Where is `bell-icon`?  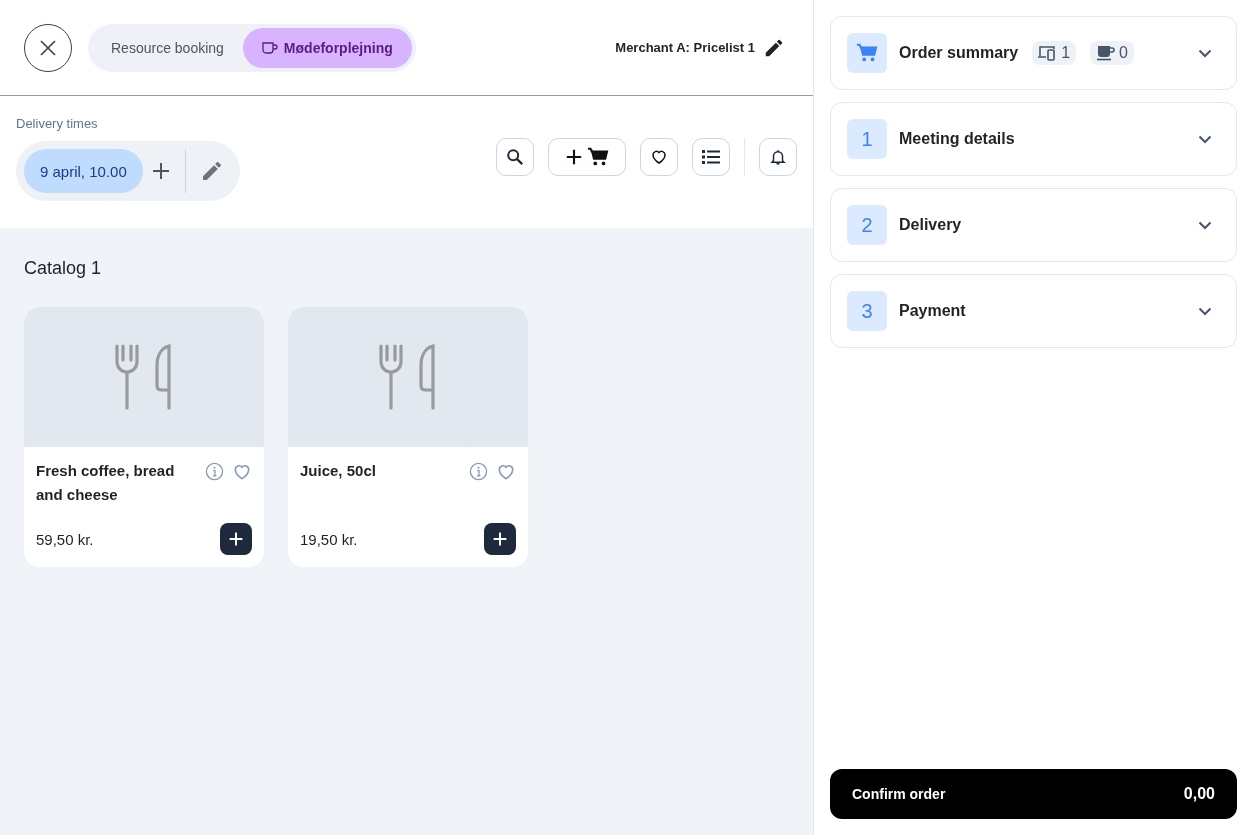
bell-icon is located at coordinates (778, 157).